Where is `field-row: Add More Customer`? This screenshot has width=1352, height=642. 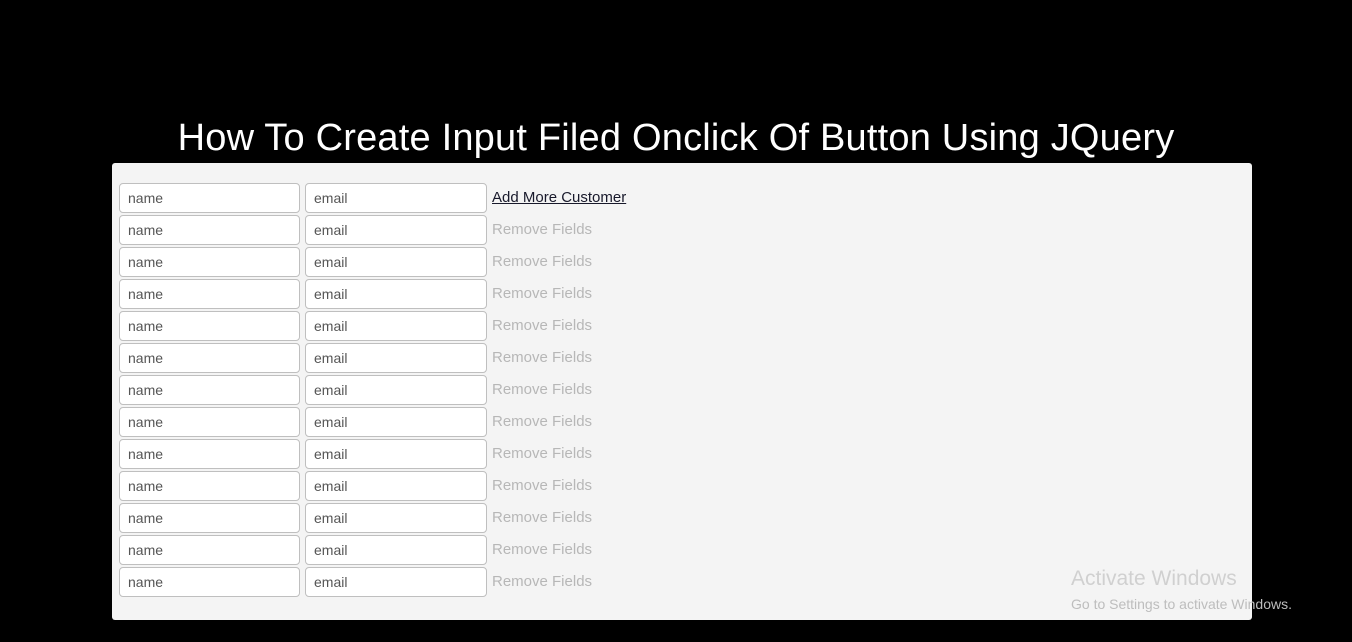
field-row: Add More Customer is located at coordinates (682, 199).